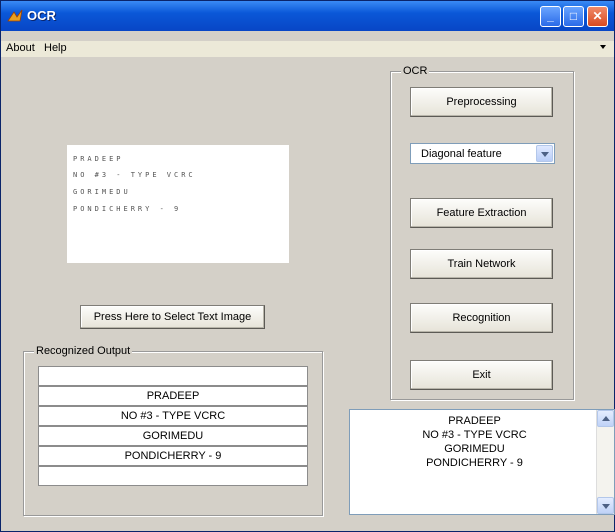 The width and height of the screenshot is (615, 532). Describe the element at coordinates (173, 416) in the screenshot. I see `table-row: NO #3 - TYPE VCRC` at that location.